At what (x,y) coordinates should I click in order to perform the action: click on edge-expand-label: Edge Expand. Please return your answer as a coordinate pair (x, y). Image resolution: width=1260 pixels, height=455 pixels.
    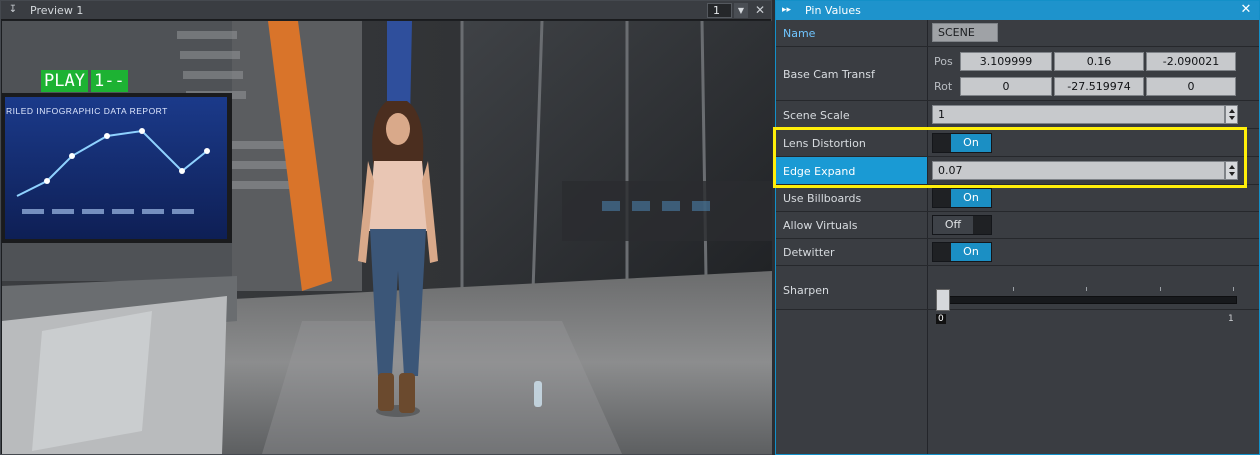
    Looking at the image, I should click on (819, 171).